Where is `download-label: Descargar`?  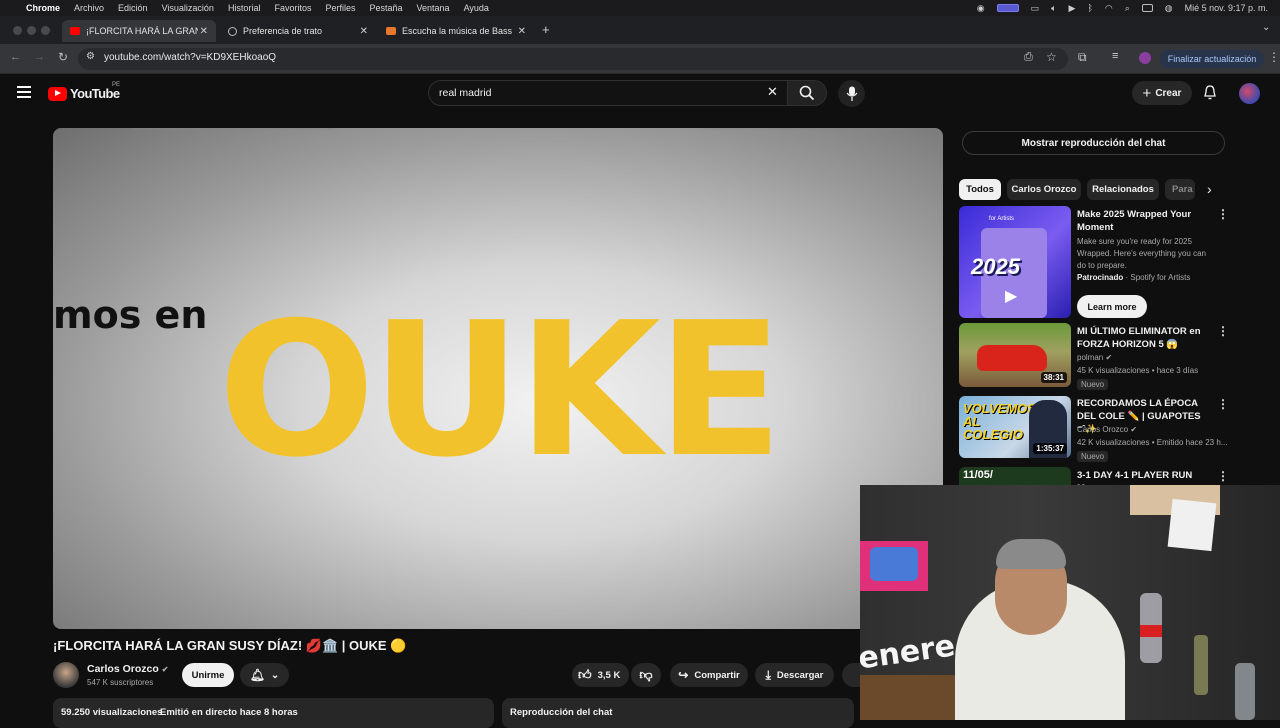 download-label: Descargar is located at coordinates (800, 675).